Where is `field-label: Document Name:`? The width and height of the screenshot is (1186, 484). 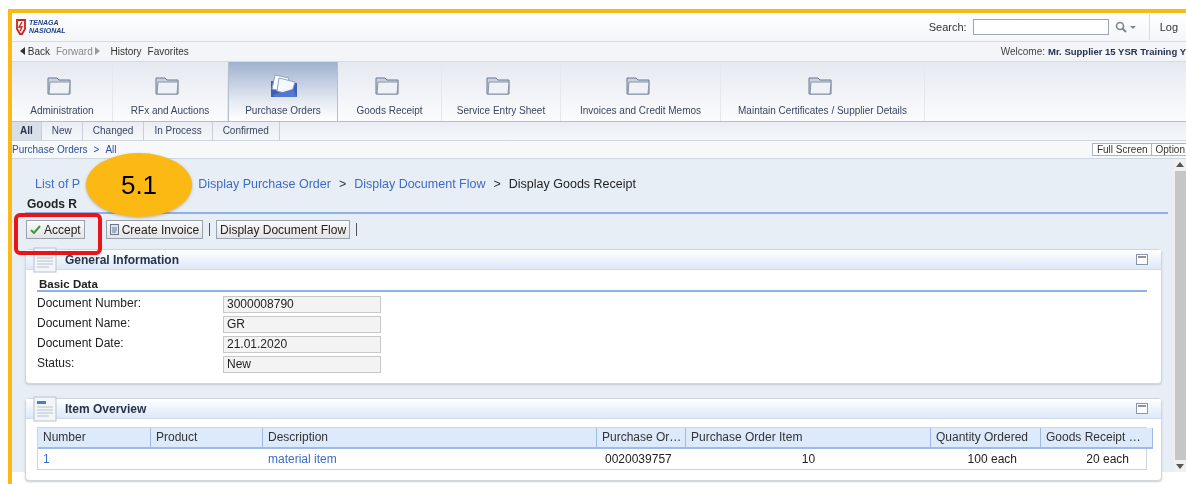
field-label: Document Name: is located at coordinates (84, 324).